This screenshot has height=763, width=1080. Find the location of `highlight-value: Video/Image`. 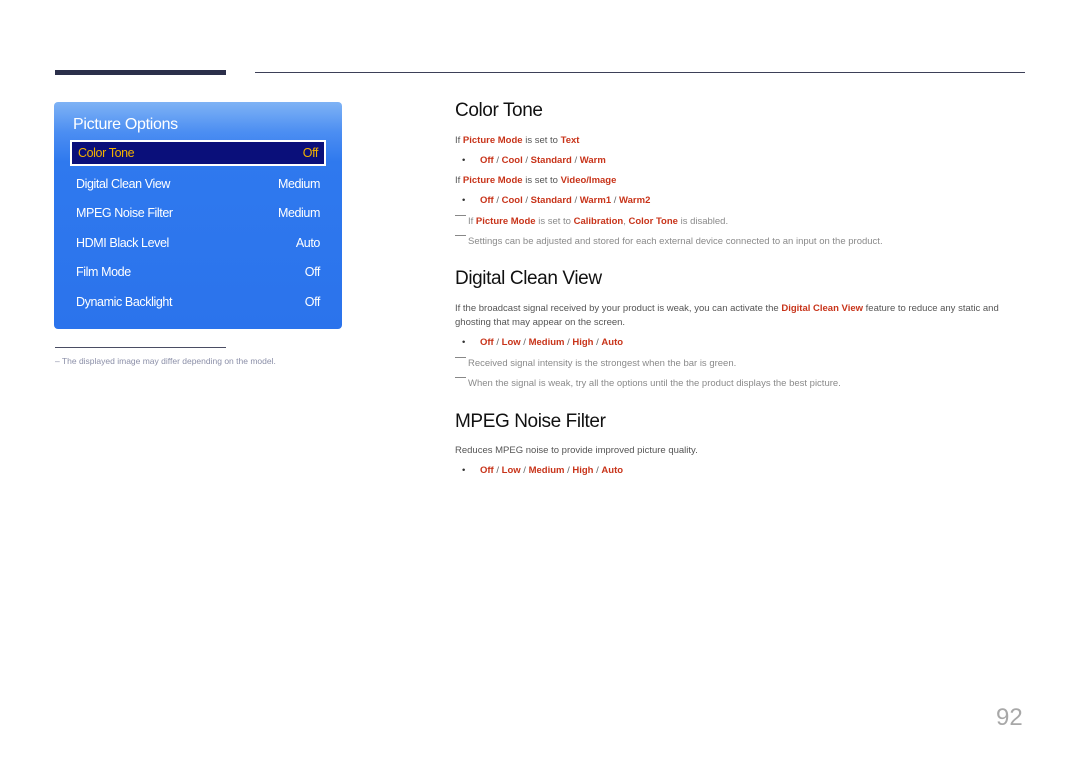

highlight-value: Video/Image is located at coordinates (588, 180).